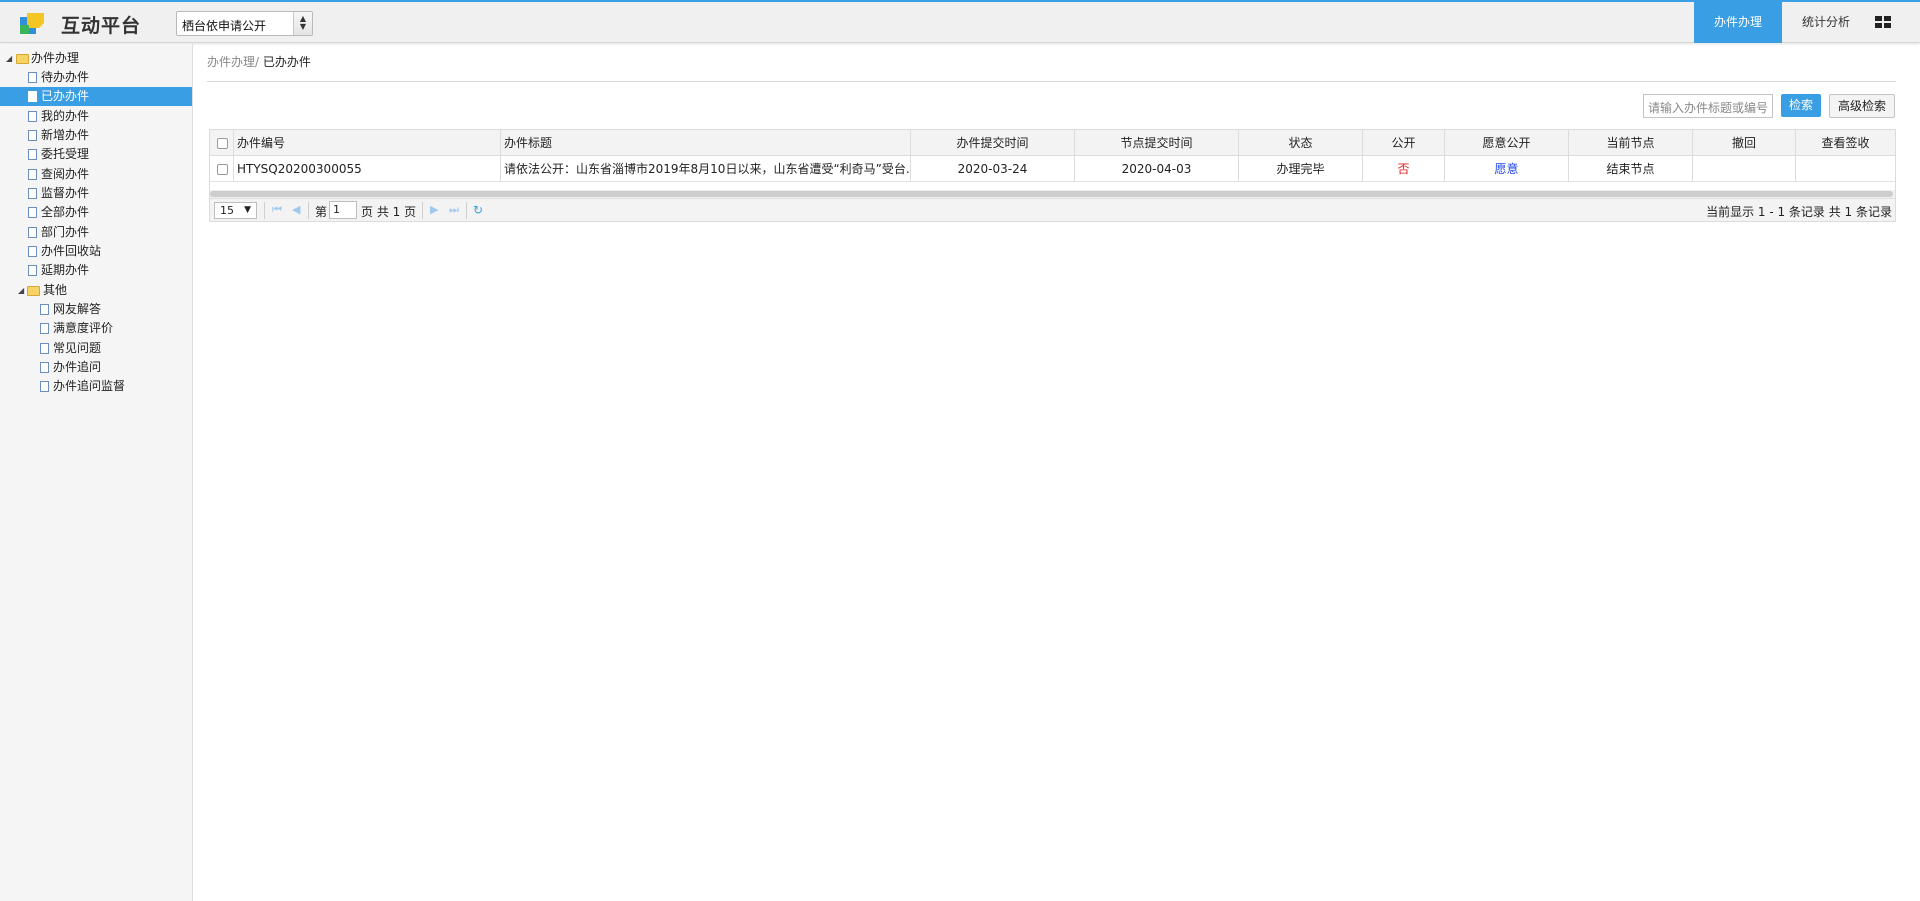 The height and width of the screenshot is (901, 1920). What do you see at coordinates (1404, 143) in the screenshot?
I see `column-header: 公开` at bounding box center [1404, 143].